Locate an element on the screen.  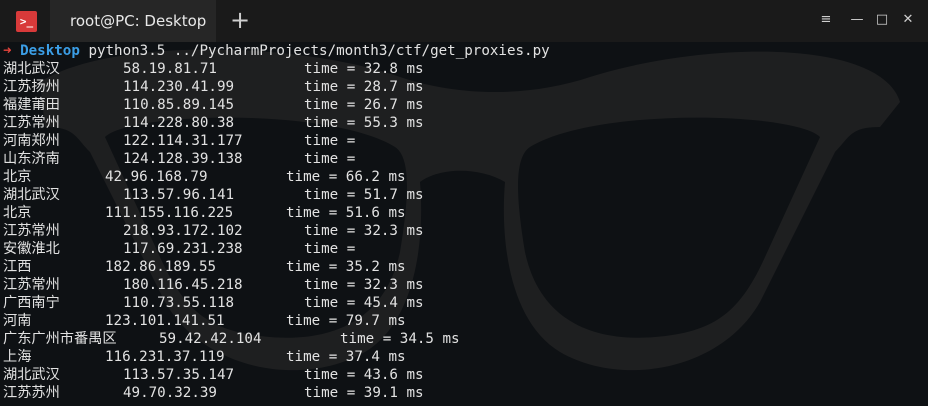
latency-text: time = 45.4 ms is located at coordinates (364, 303).